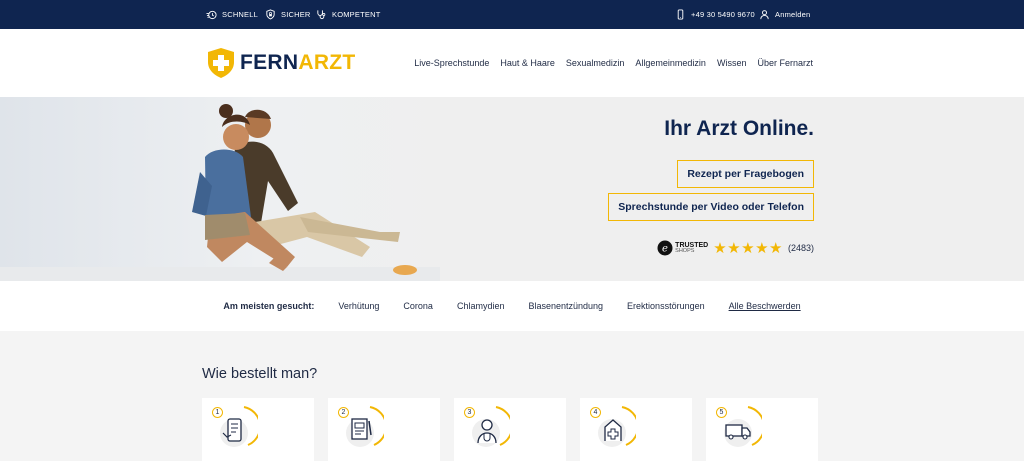  Describe the element at coordinates (565, 306) in the screenshot. I see `search-item-blasenentzuendung: Blasenentzündung` at that location.